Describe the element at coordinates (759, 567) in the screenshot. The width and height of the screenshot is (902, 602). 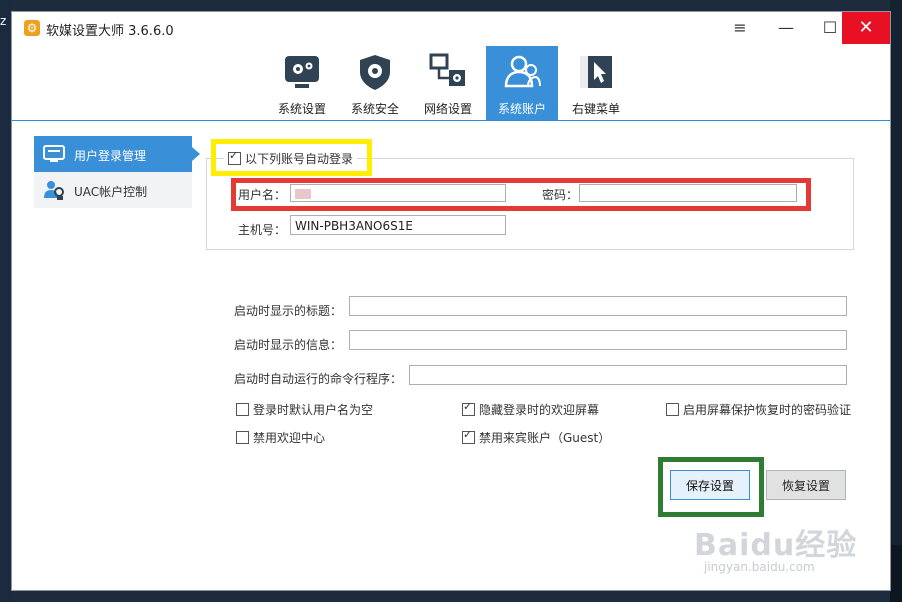
I see `watermark-url: jingyan.baidu.com` at that location.